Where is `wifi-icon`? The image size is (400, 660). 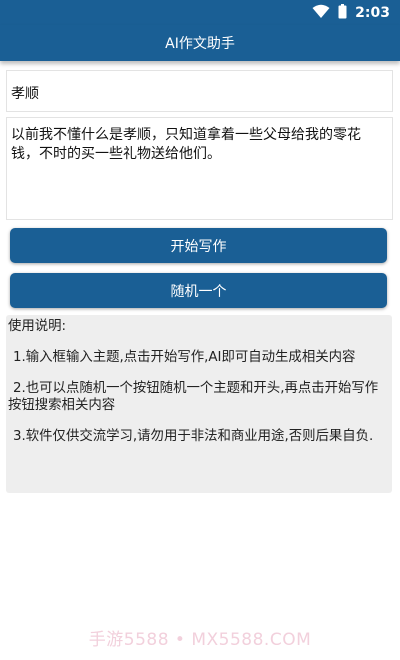 wifi-icon is located at coordinates (321, 13).